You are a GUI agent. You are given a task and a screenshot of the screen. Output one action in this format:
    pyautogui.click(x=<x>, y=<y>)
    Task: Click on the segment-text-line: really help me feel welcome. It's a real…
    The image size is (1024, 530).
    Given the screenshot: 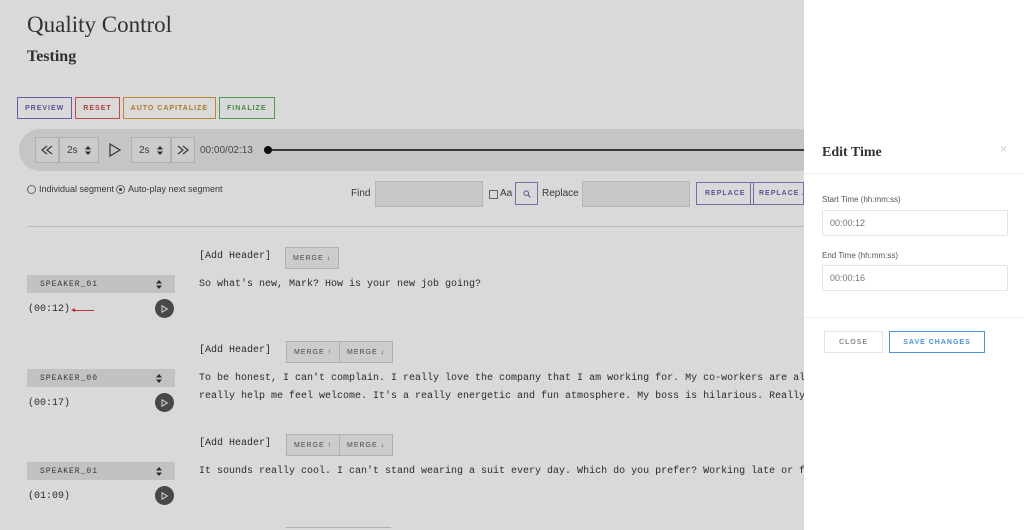 What is the action you would take?
    pyautogui.click(x=501, y=396)
    